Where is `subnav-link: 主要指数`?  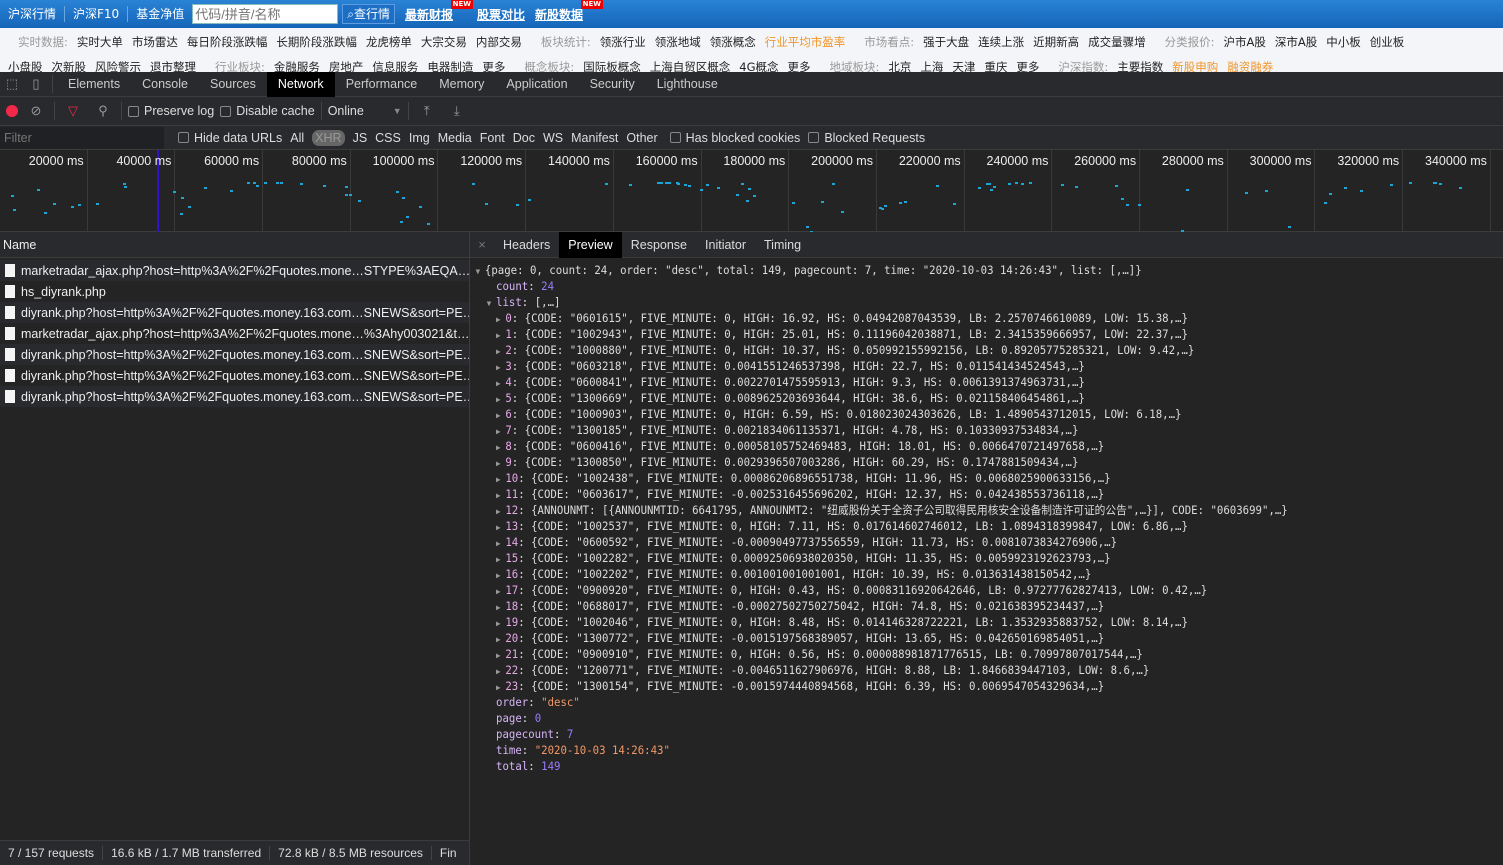
subnav-link: 主要指数 is located at coordinates (1140, 65).